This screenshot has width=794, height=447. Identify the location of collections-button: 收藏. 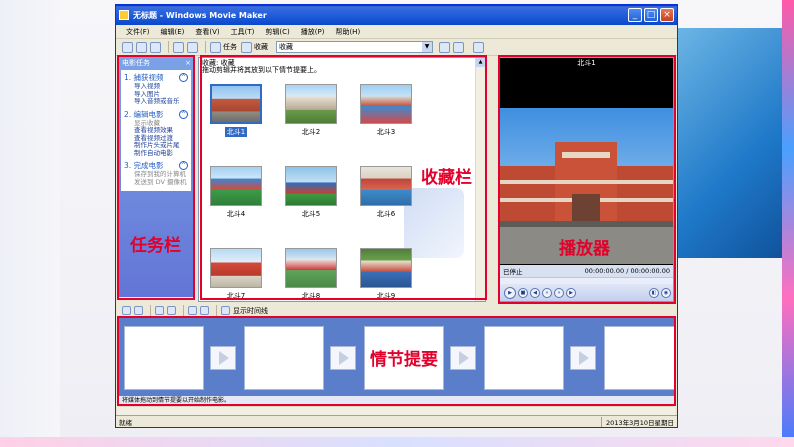
(254, 47).